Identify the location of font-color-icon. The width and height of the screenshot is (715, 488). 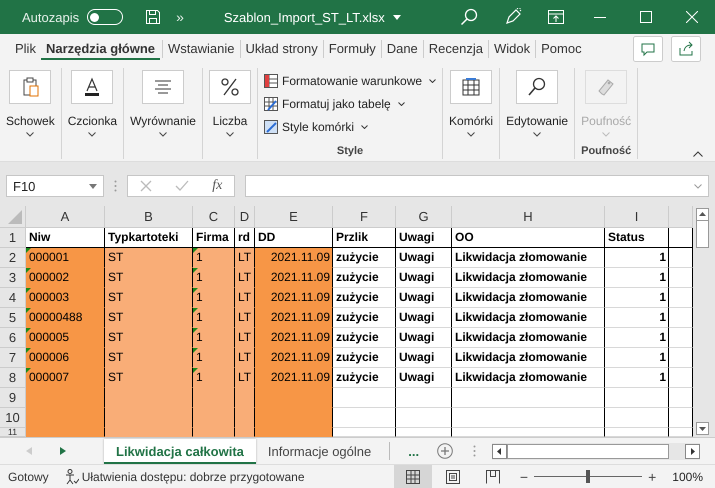
(92, 87).